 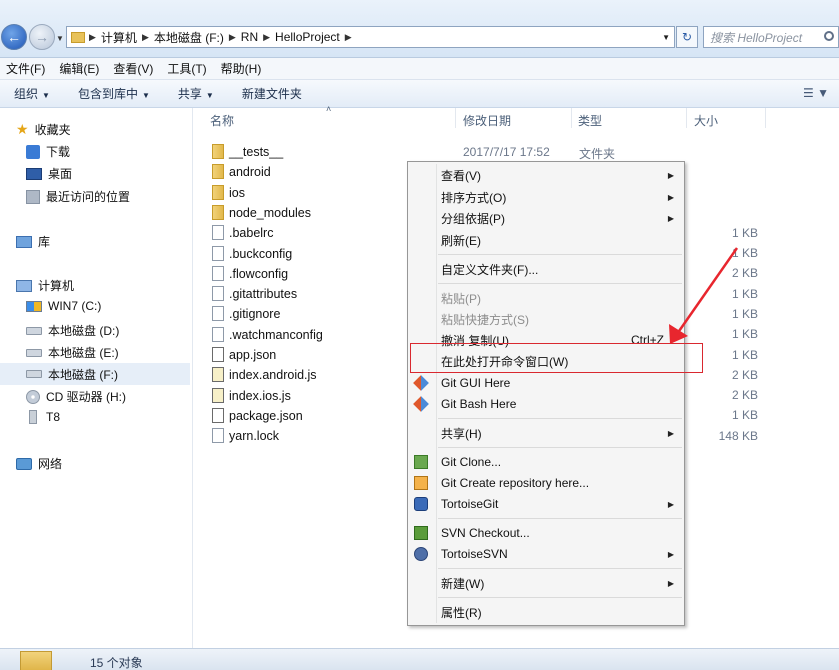 I want to click on annotation-arrow, so click(x=704, y=295).